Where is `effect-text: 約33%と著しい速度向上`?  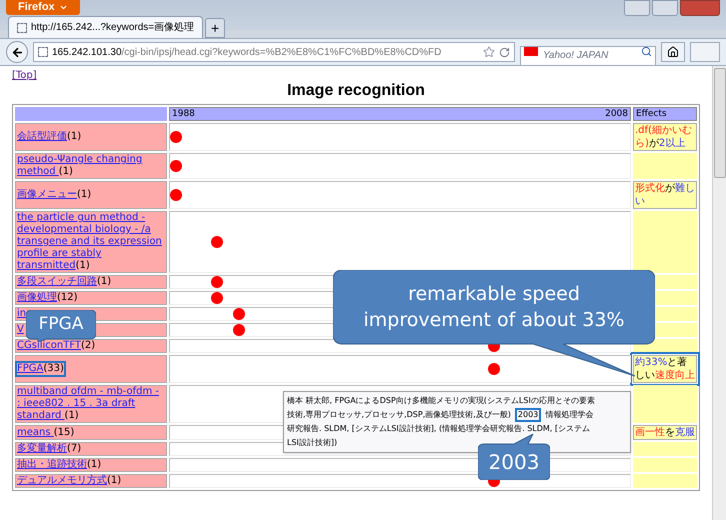 effect-text: 約33%と著しい速度向上 is located at coordinates (665, 369).